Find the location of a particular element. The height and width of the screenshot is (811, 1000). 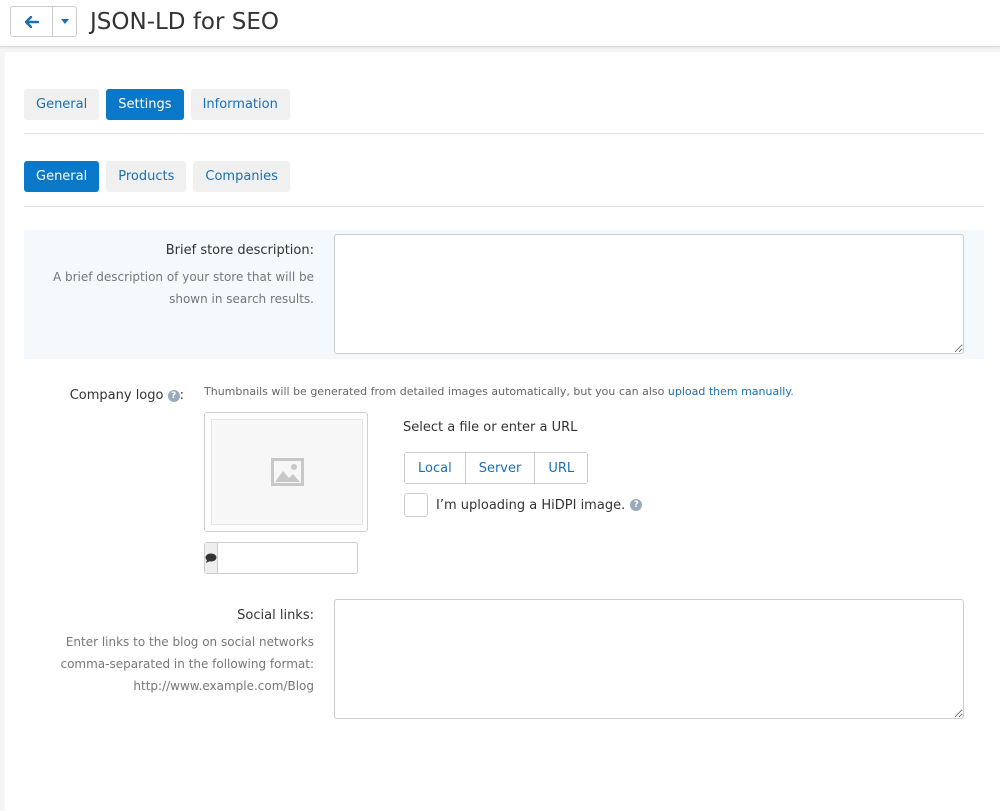

company-logo-label: Company logo is located at coordinates (116, 395).